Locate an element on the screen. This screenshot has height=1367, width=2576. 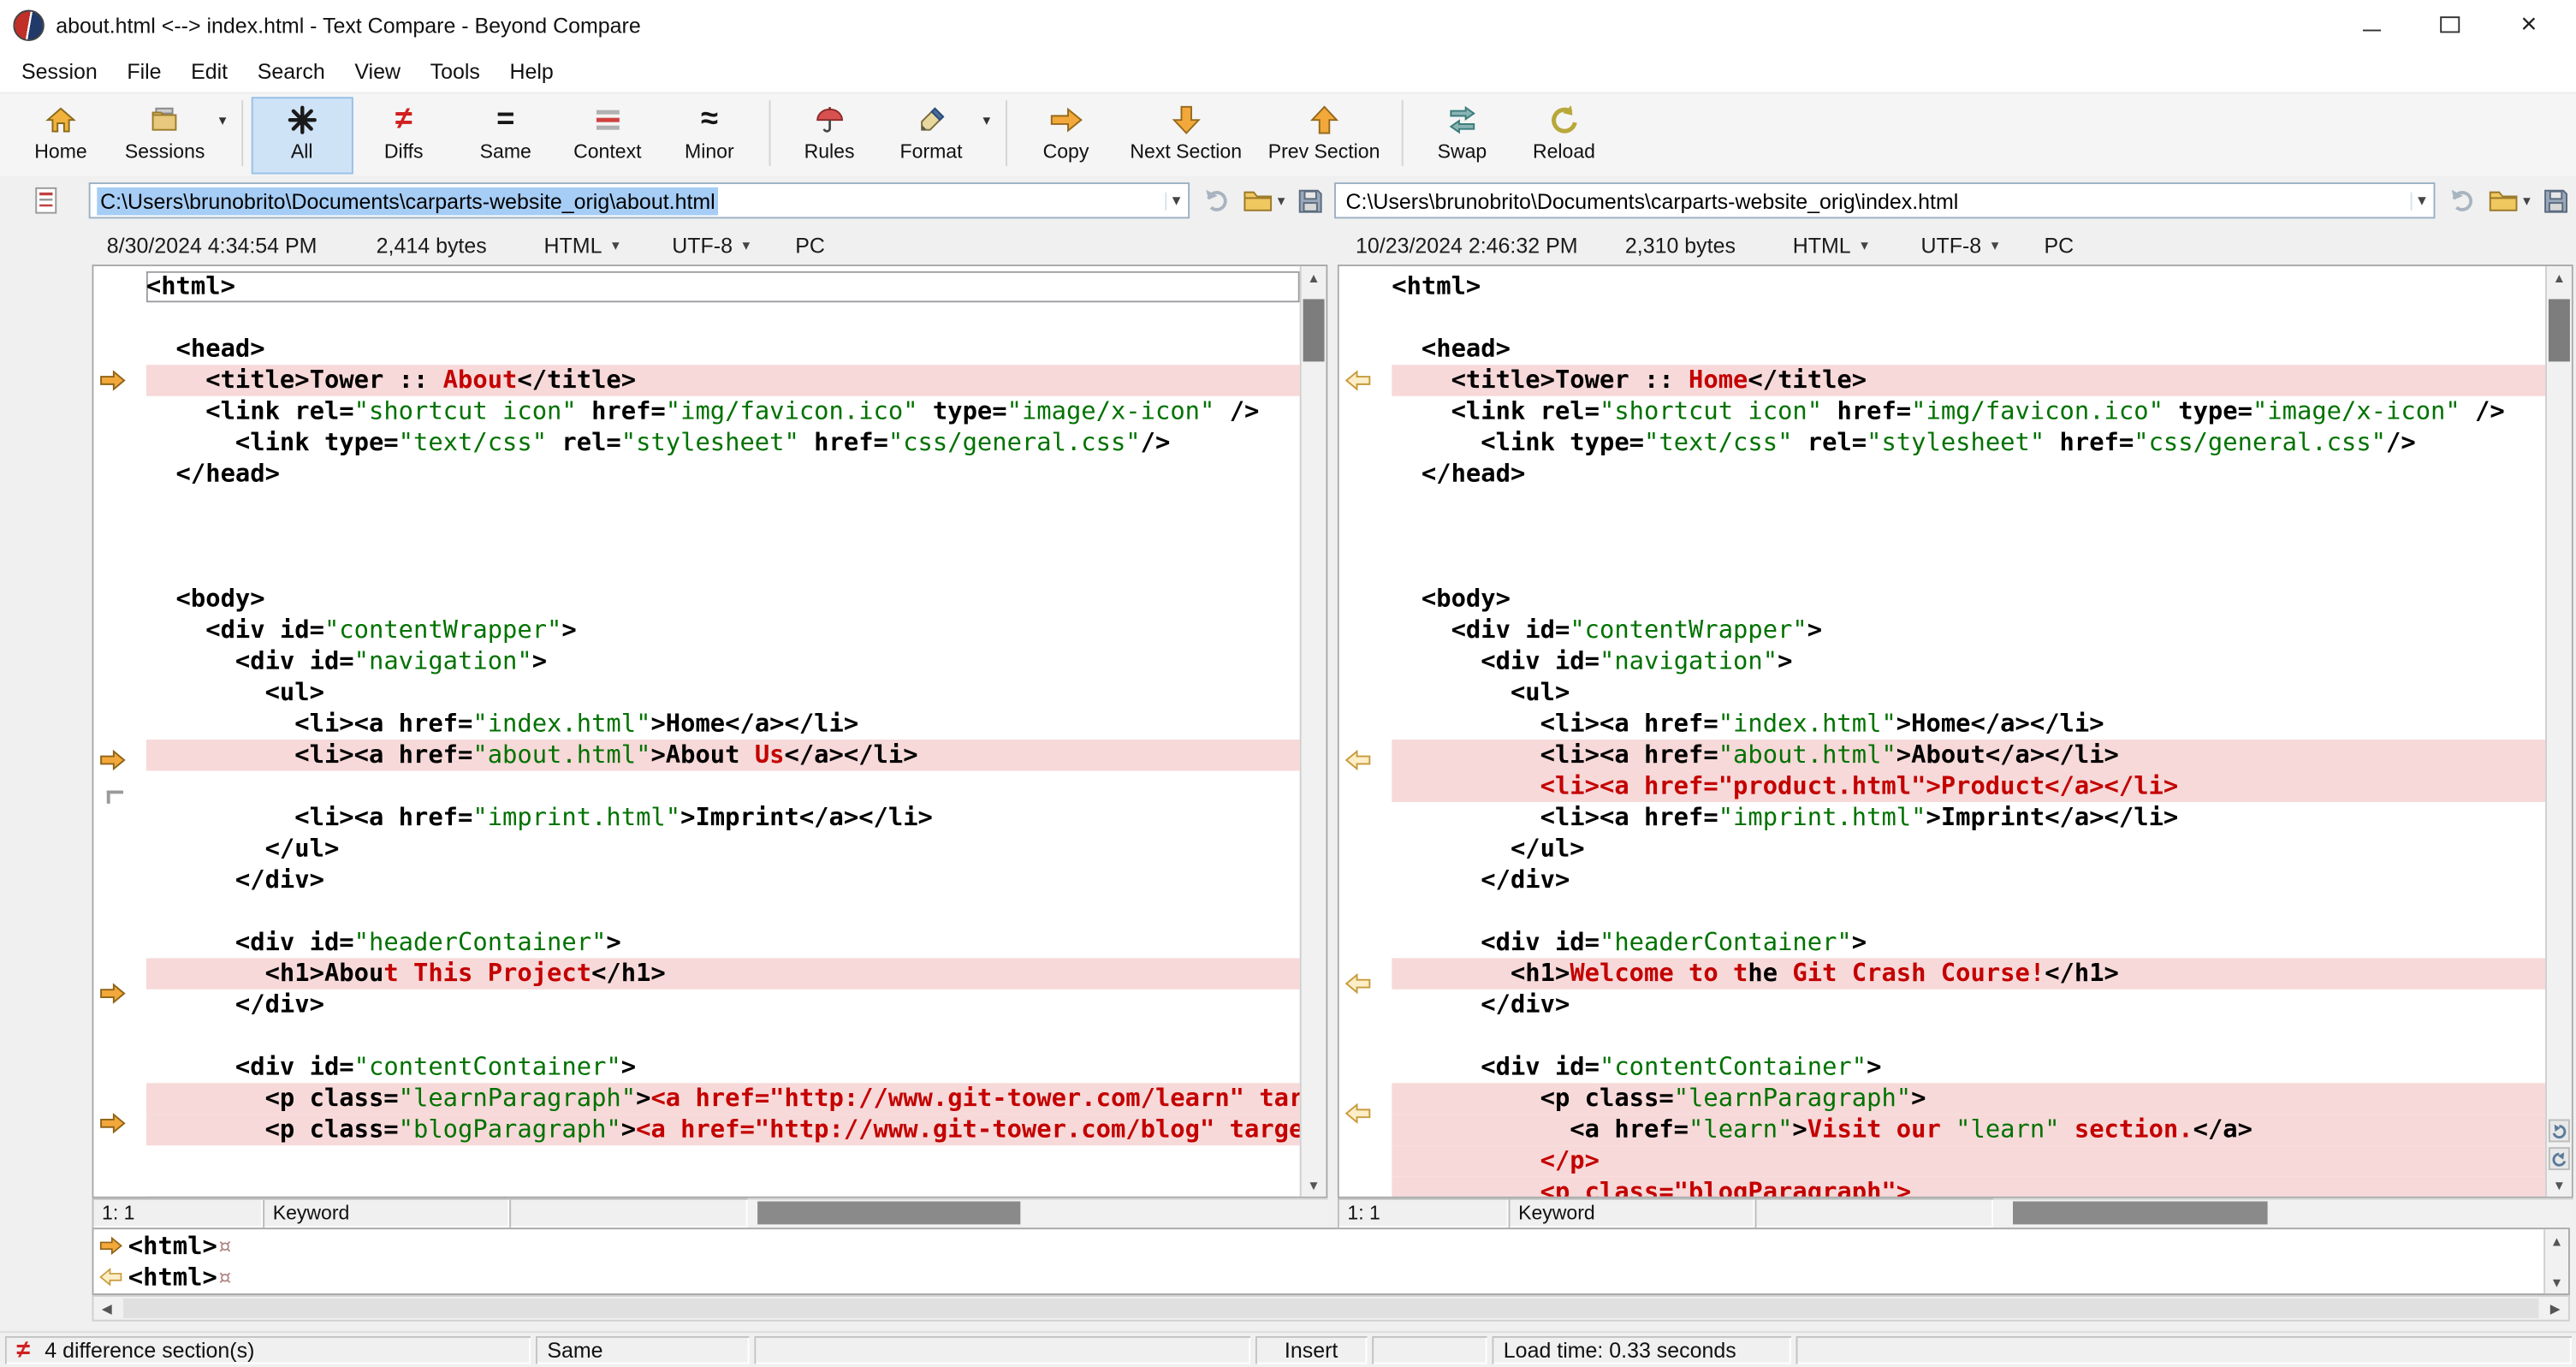
right-path-dropdown-icon: ▾ is located at coordinates (2421, 201).